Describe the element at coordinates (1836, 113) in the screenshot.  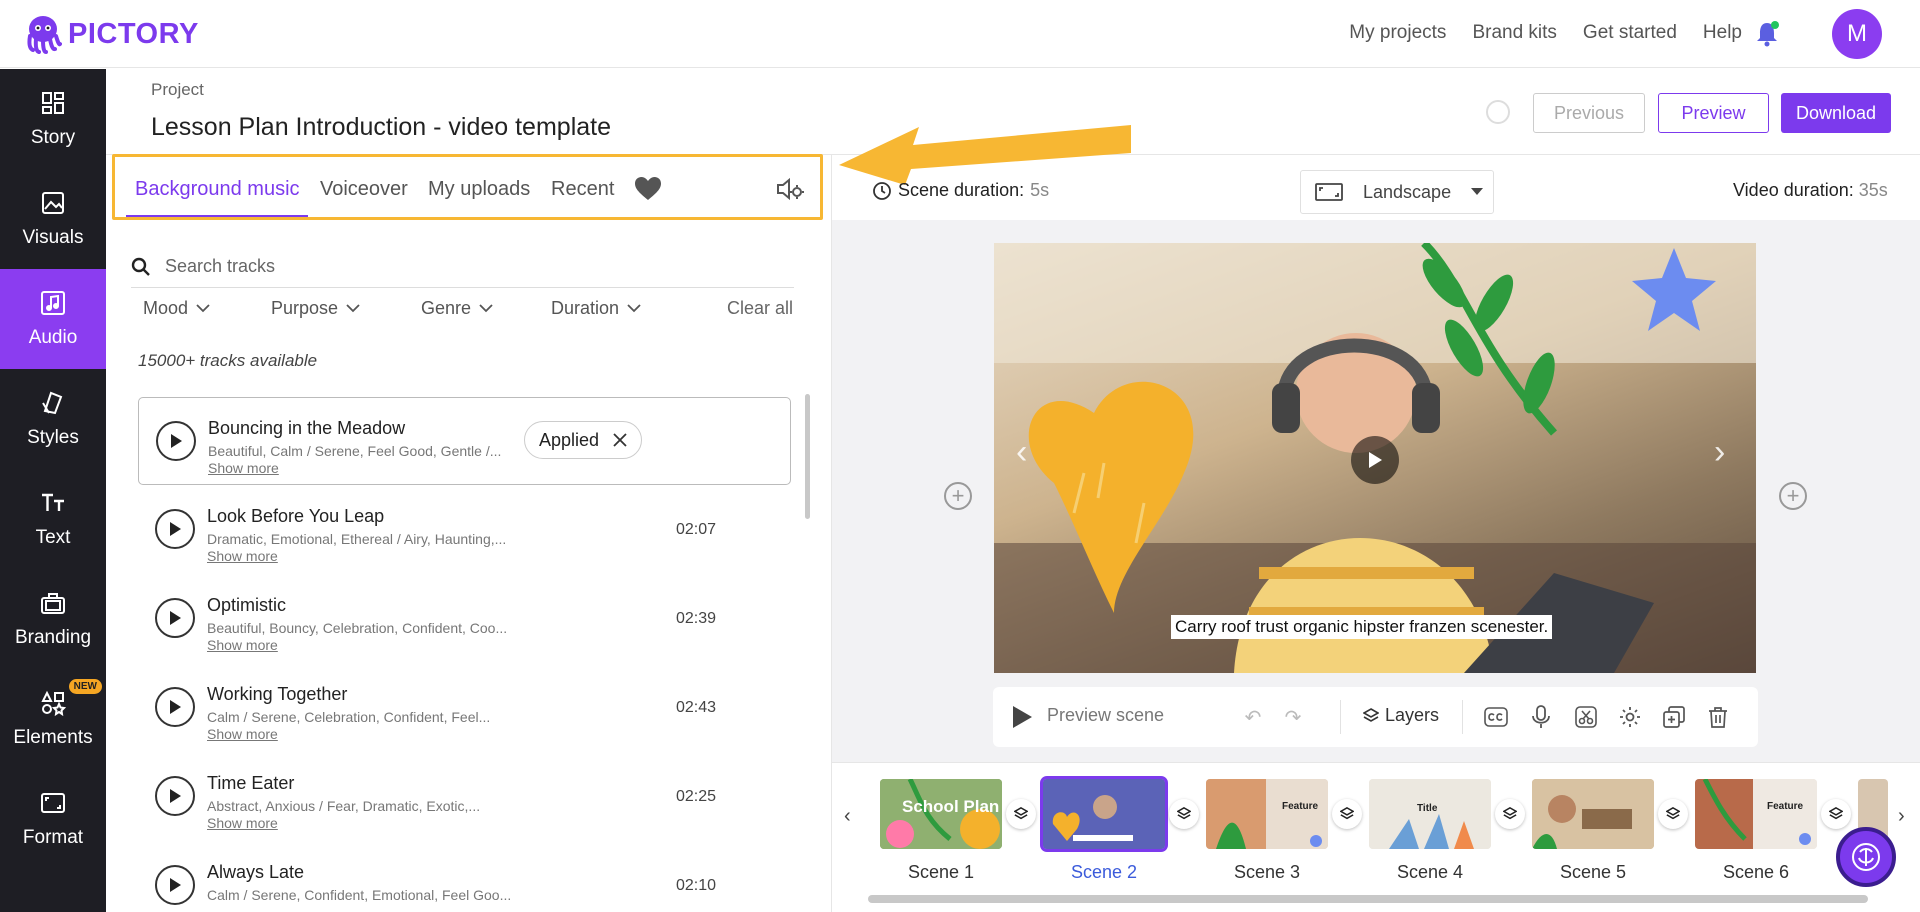
I see `download-button: Download` at that location.